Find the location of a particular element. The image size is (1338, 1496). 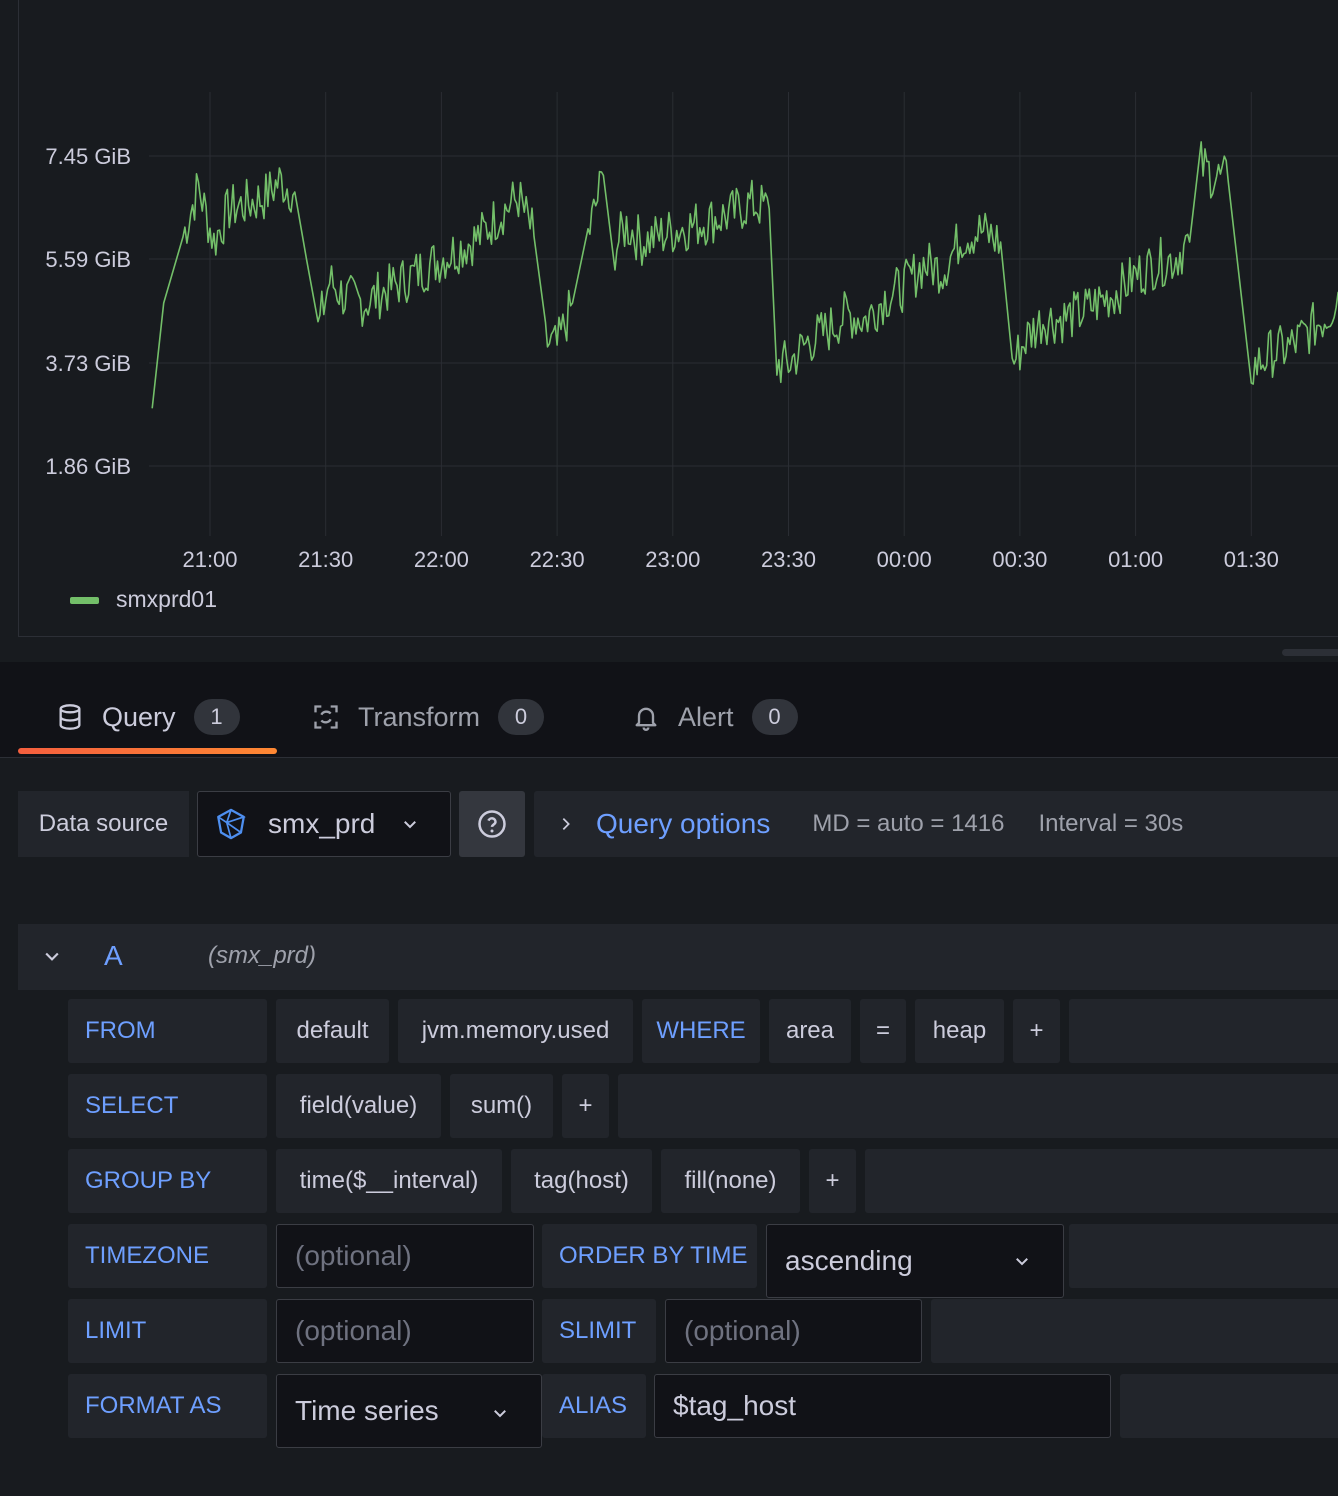

select-field-segment: field(value) is located at coordinates (358, 1106).